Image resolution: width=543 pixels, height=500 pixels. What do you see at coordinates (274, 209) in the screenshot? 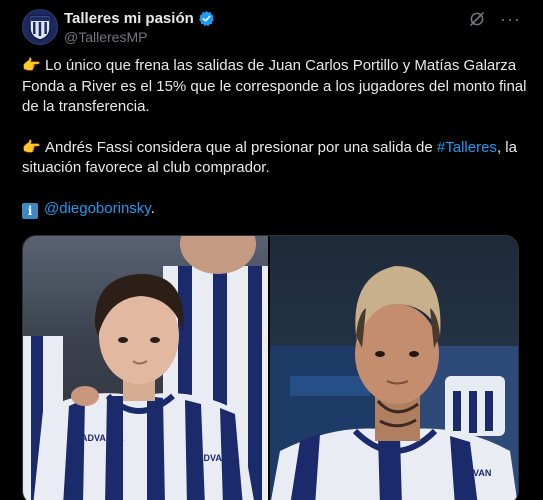
I see `paragraph-3: i @diegoborinsky.` at bounding box center [274, 209].